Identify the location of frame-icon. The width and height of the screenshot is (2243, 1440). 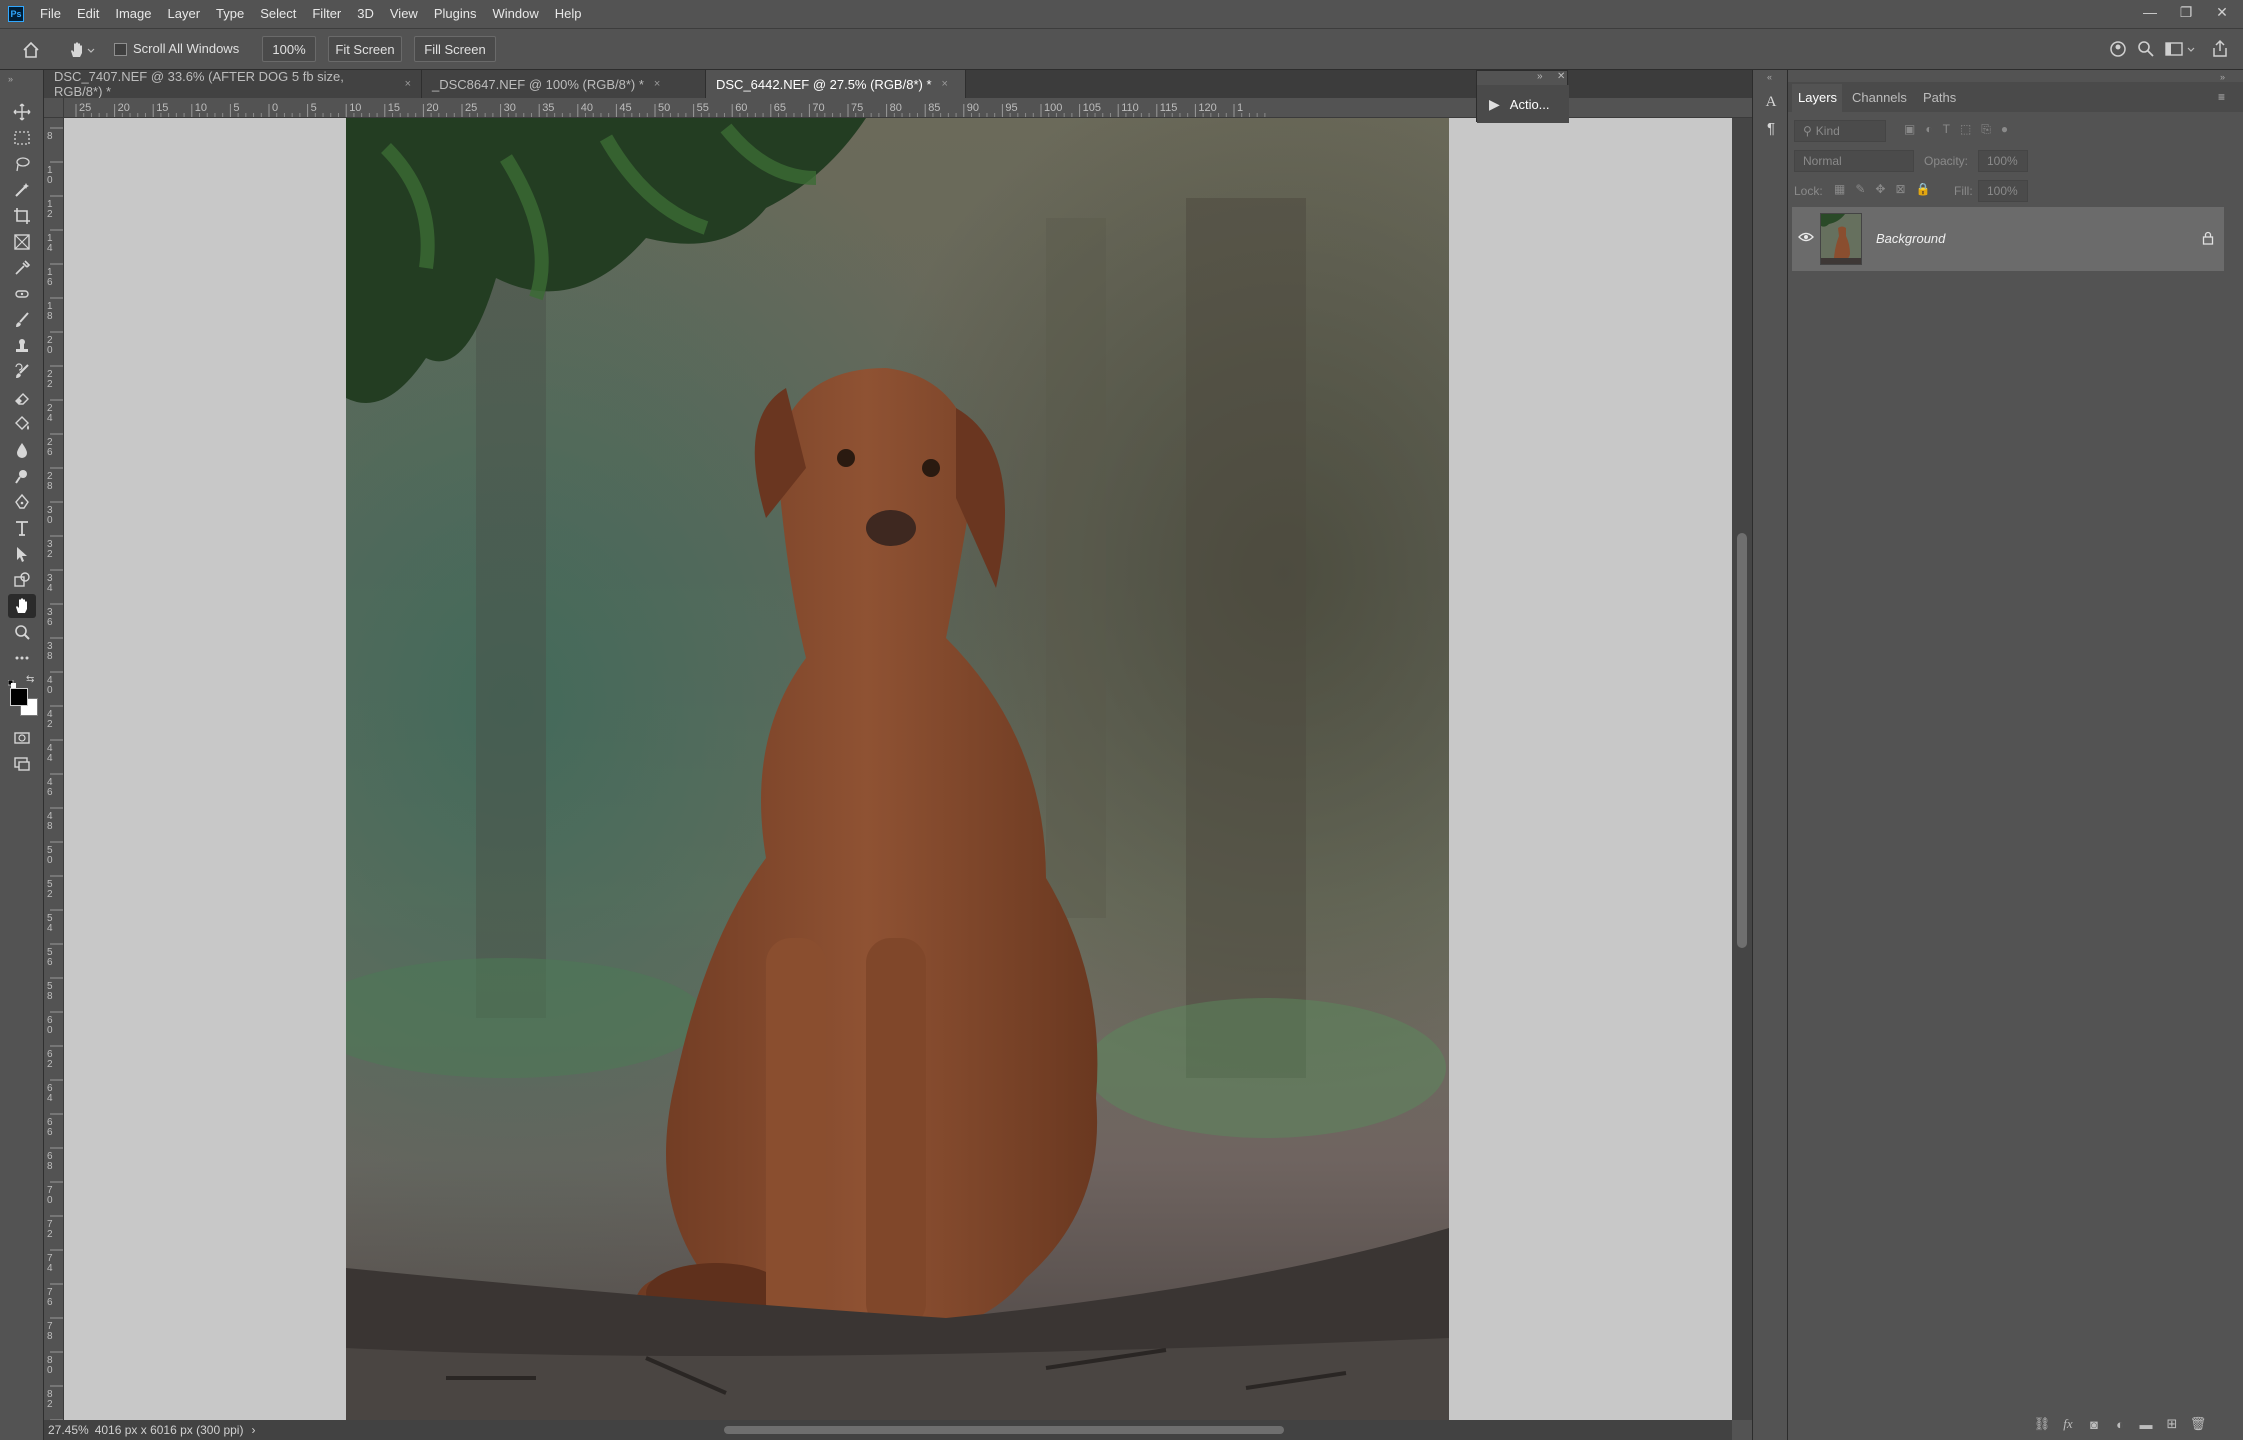
(22, 242).